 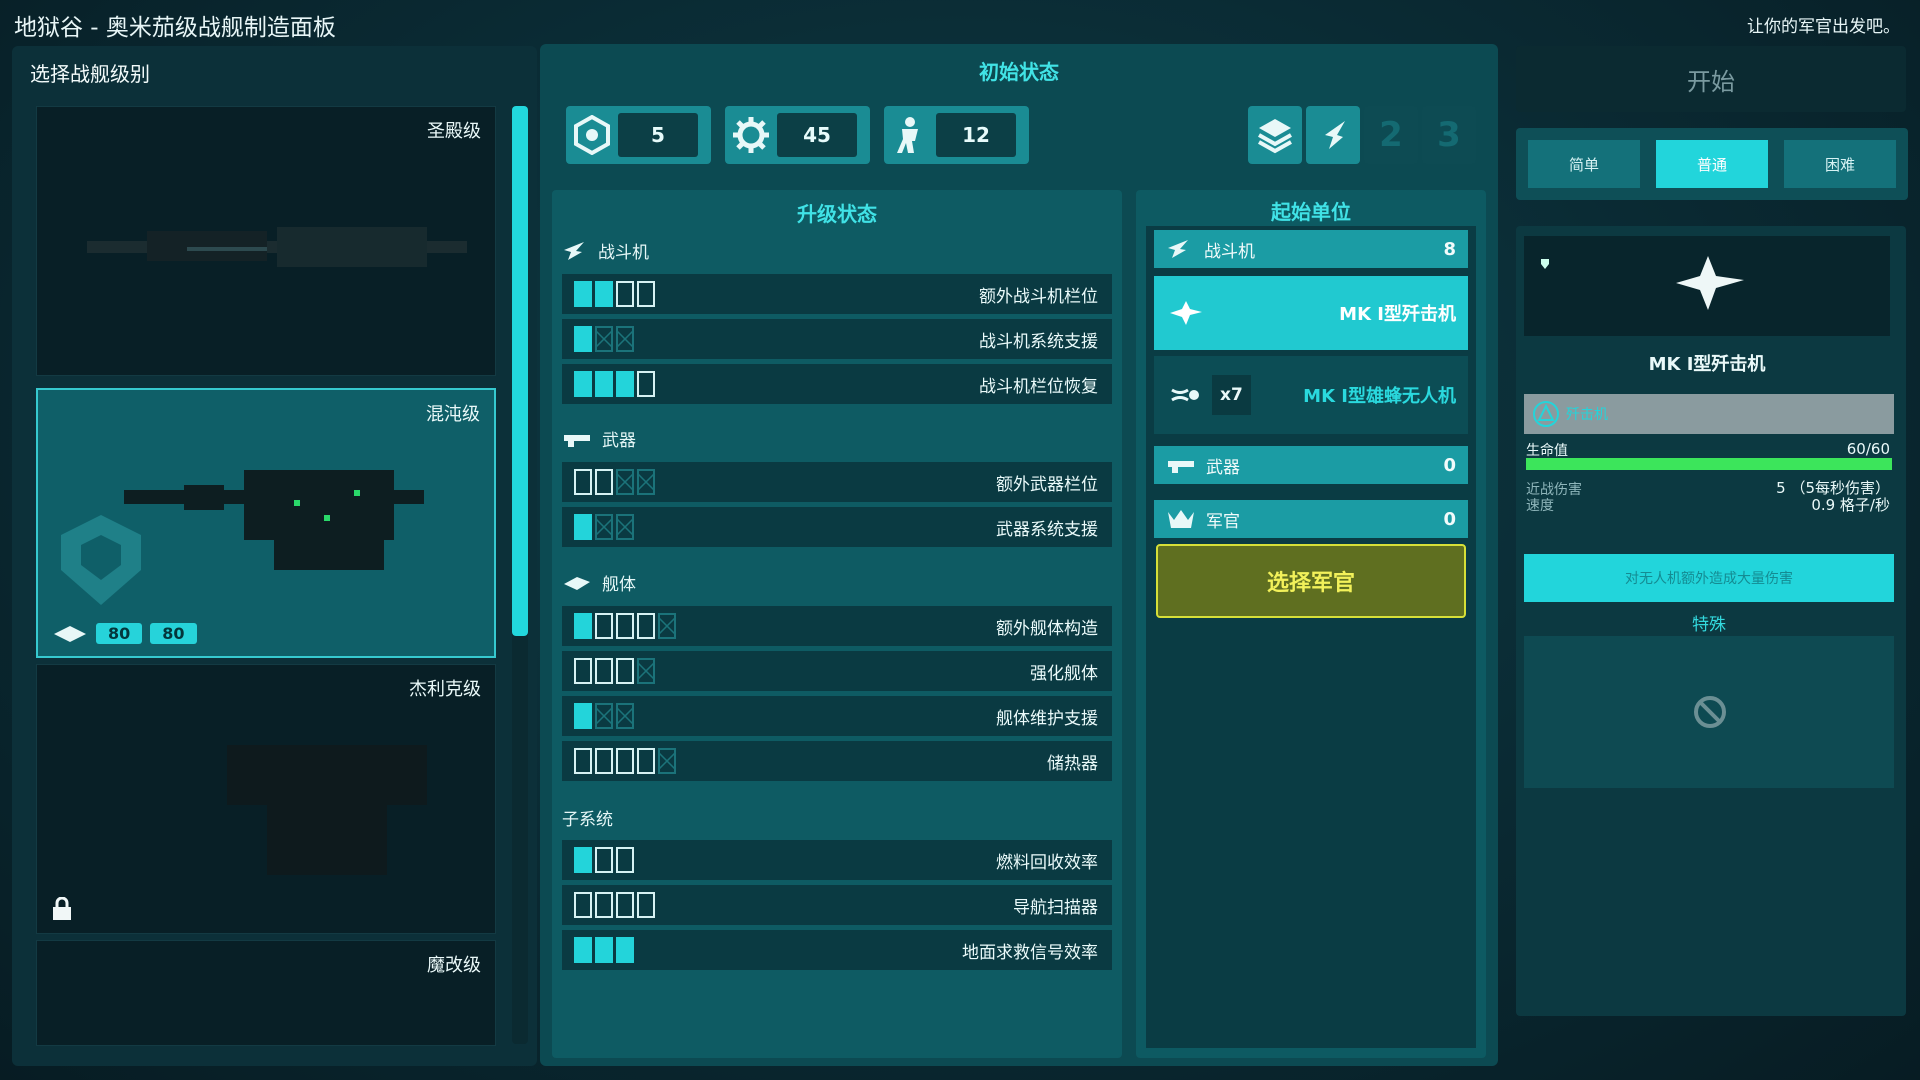 I want to click on fighter-count-row: 战斗机 8, so click(x=1311, y=249).